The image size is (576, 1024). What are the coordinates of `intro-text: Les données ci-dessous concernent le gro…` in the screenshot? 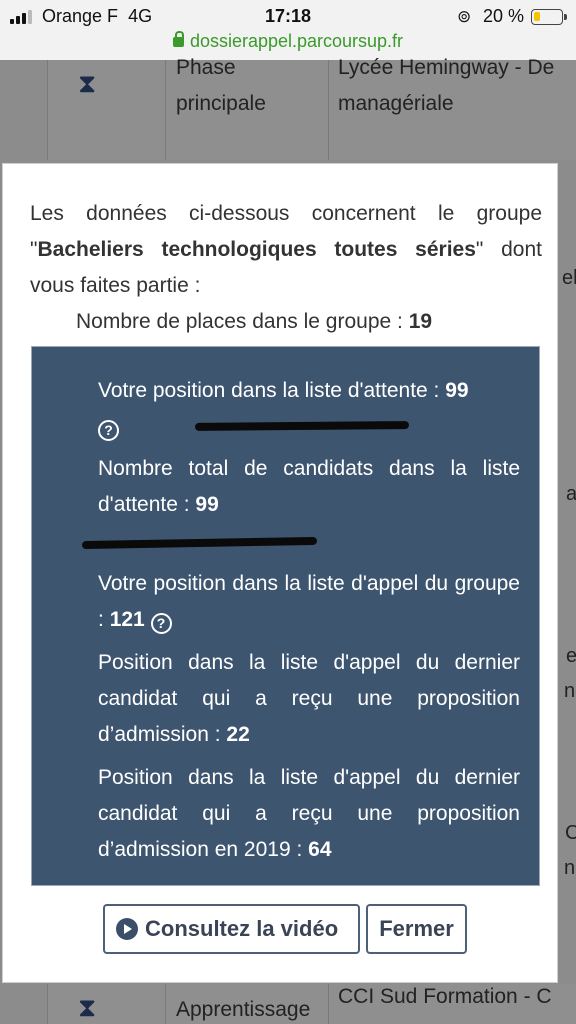 It's located at (286, 249).